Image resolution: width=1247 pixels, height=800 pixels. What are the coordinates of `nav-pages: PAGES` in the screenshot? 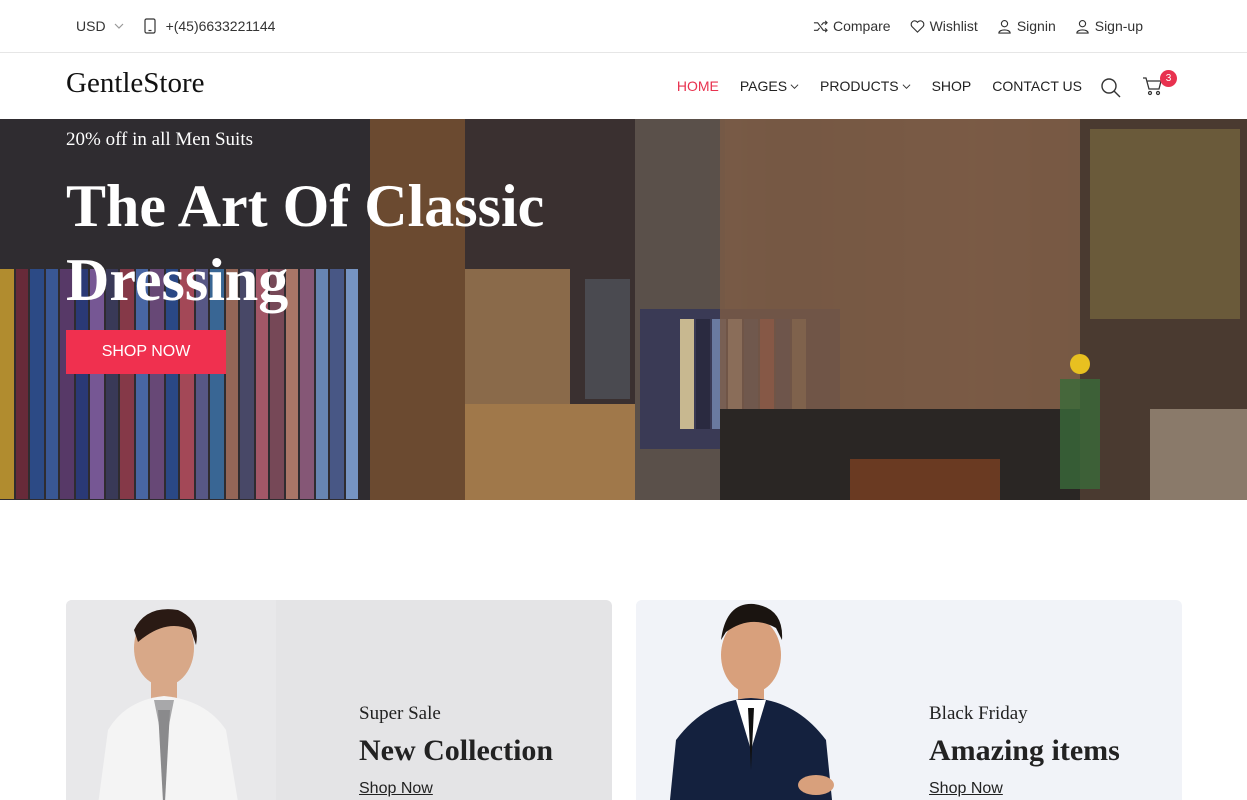 It's located at (769, 86).